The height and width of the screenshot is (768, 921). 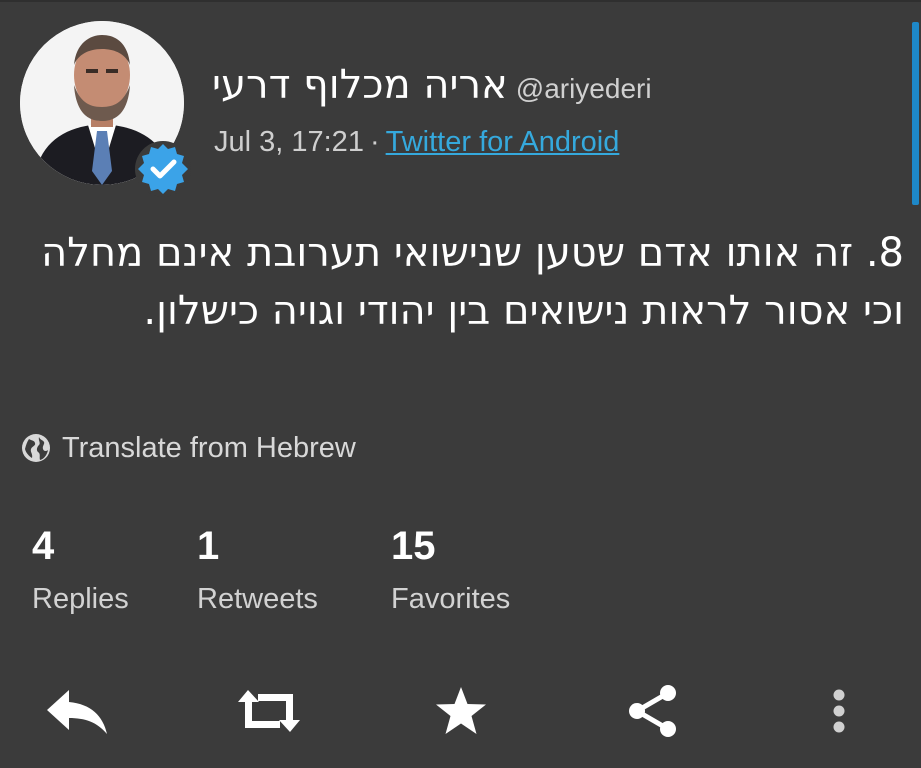 I want to click on top-divider, so click(x=460, y=1).